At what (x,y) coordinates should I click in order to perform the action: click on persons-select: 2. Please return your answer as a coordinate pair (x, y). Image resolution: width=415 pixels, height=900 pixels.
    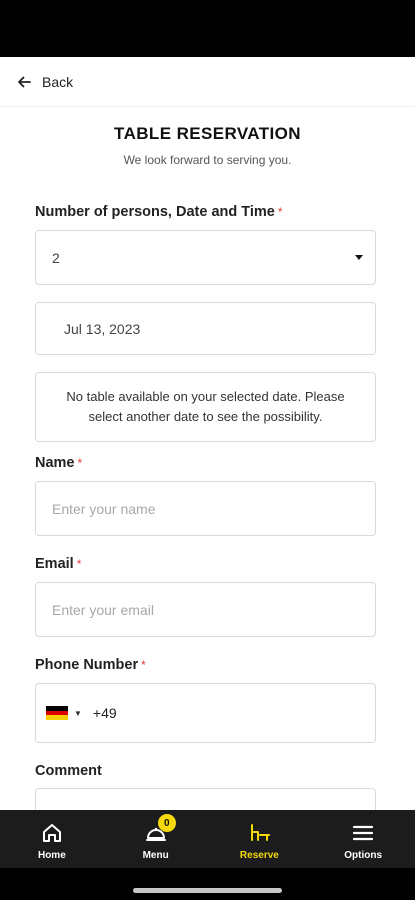
    Looking at the image, I should click on (205, 257).